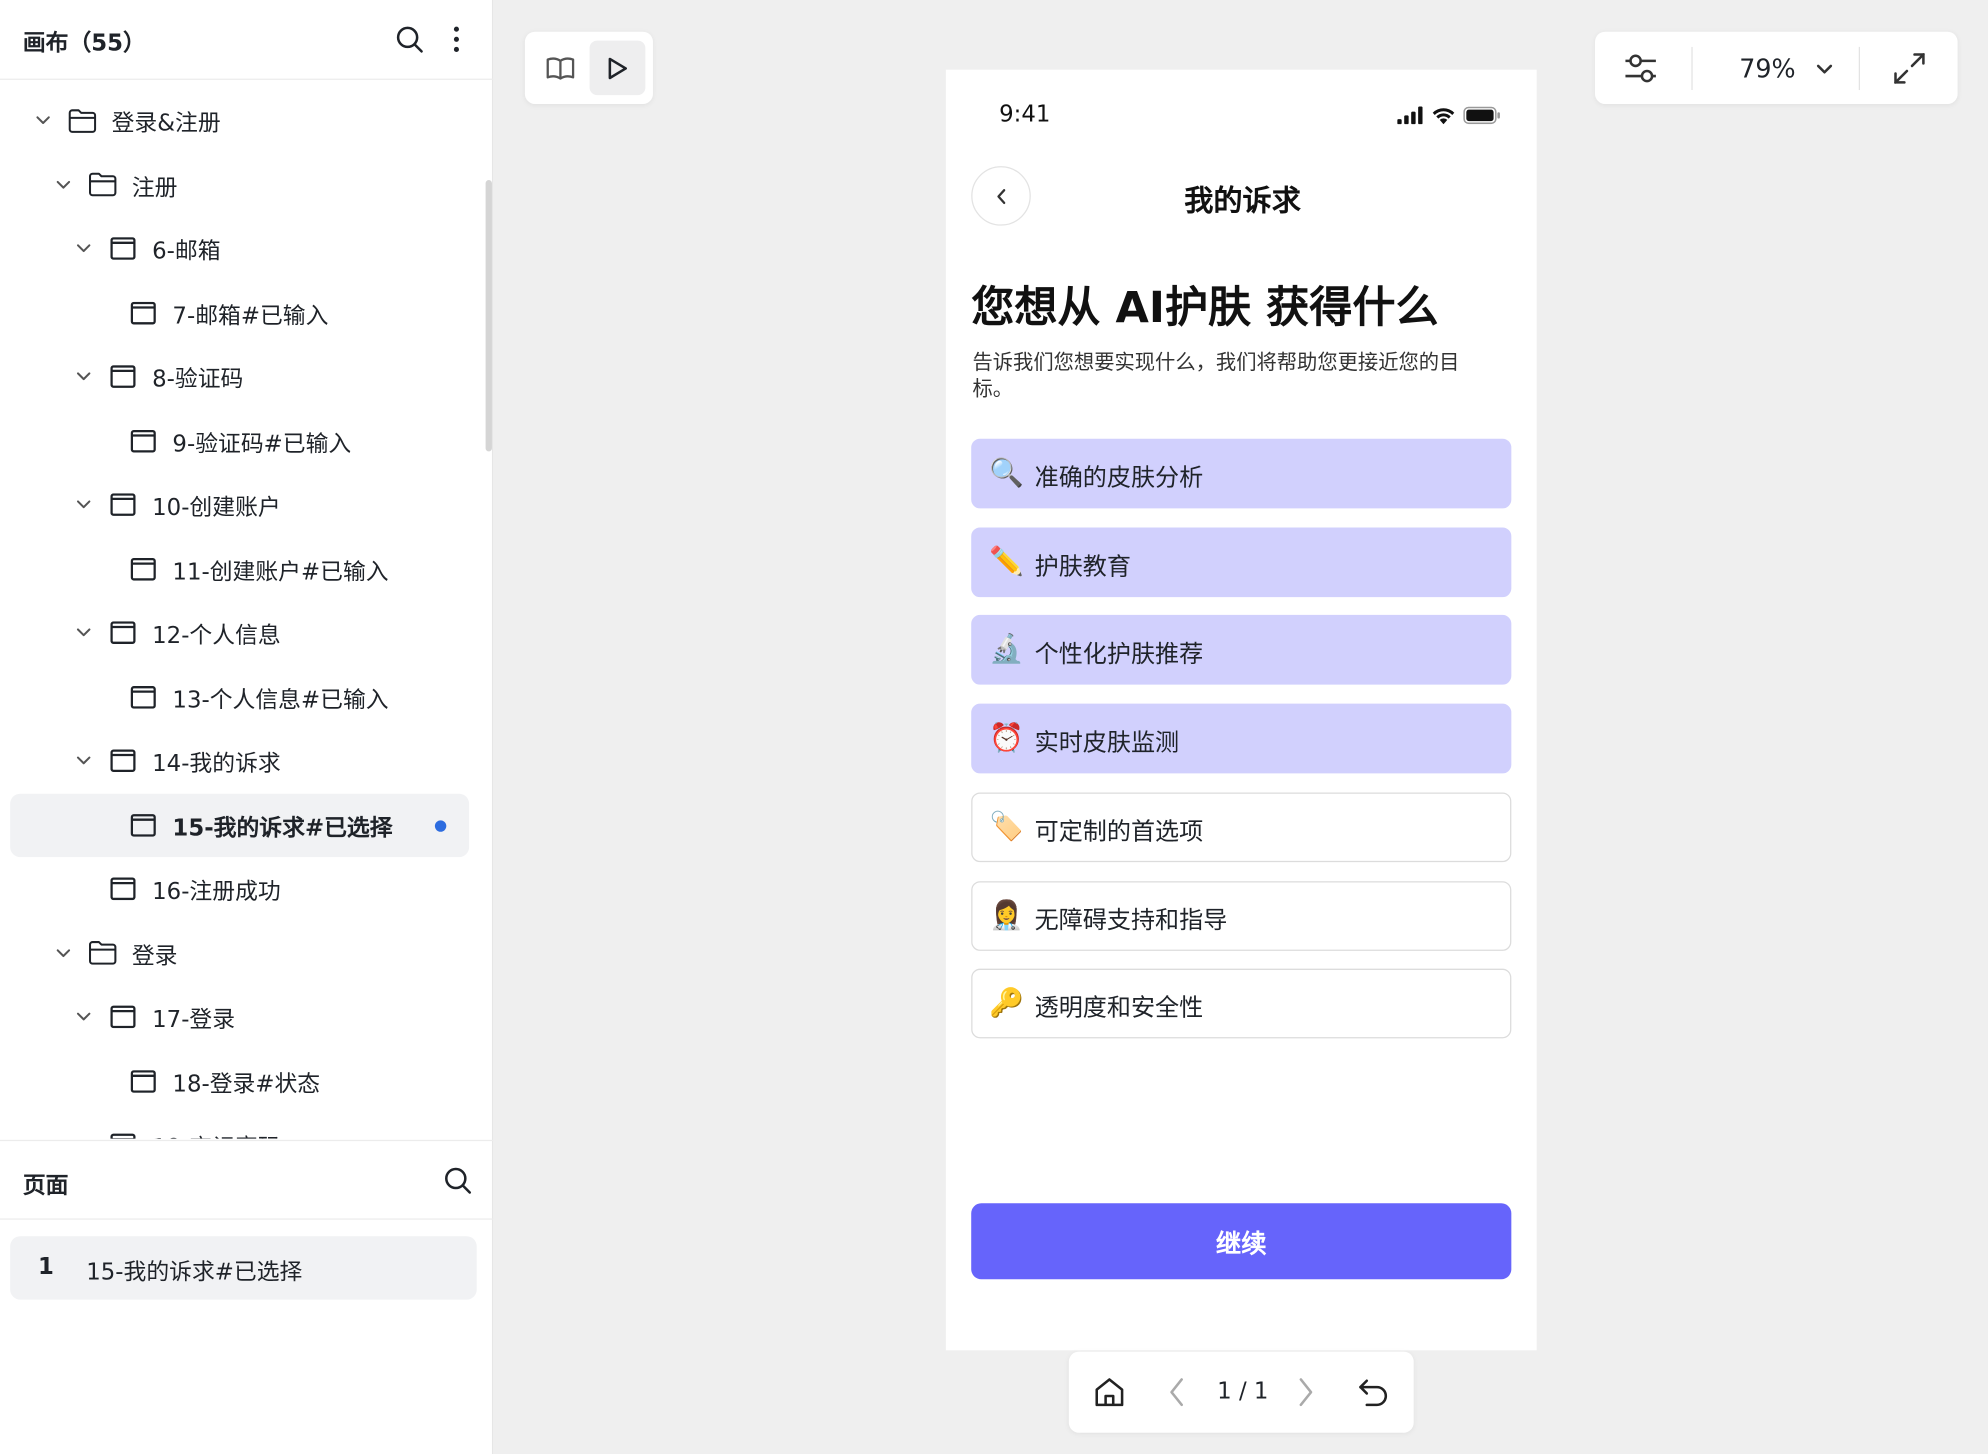  What do you see at coordinates (1910, 68) in the screenshot?
I see `fullscreen-icon` at bounding box center [1910, 68].